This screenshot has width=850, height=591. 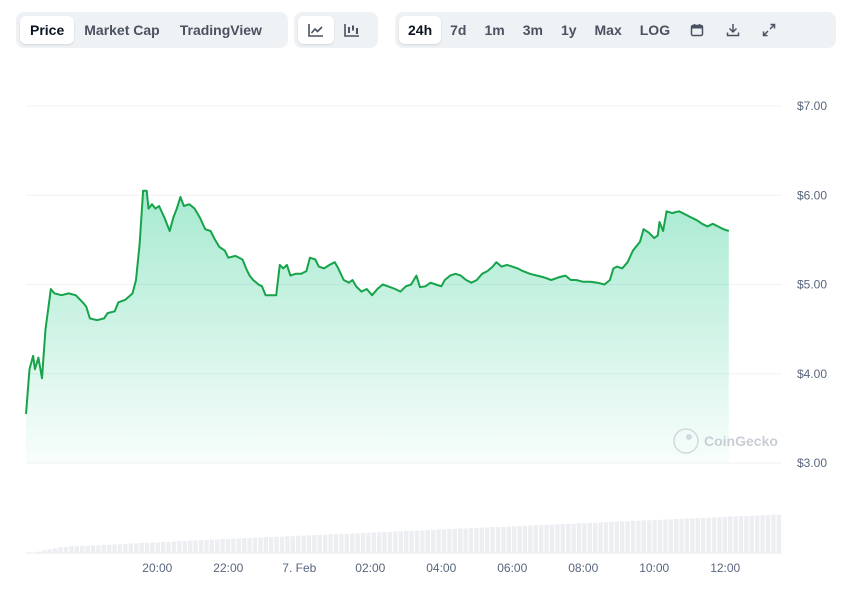 I want to click on y-tick-label: $4.00, so click(x=812, y=374).